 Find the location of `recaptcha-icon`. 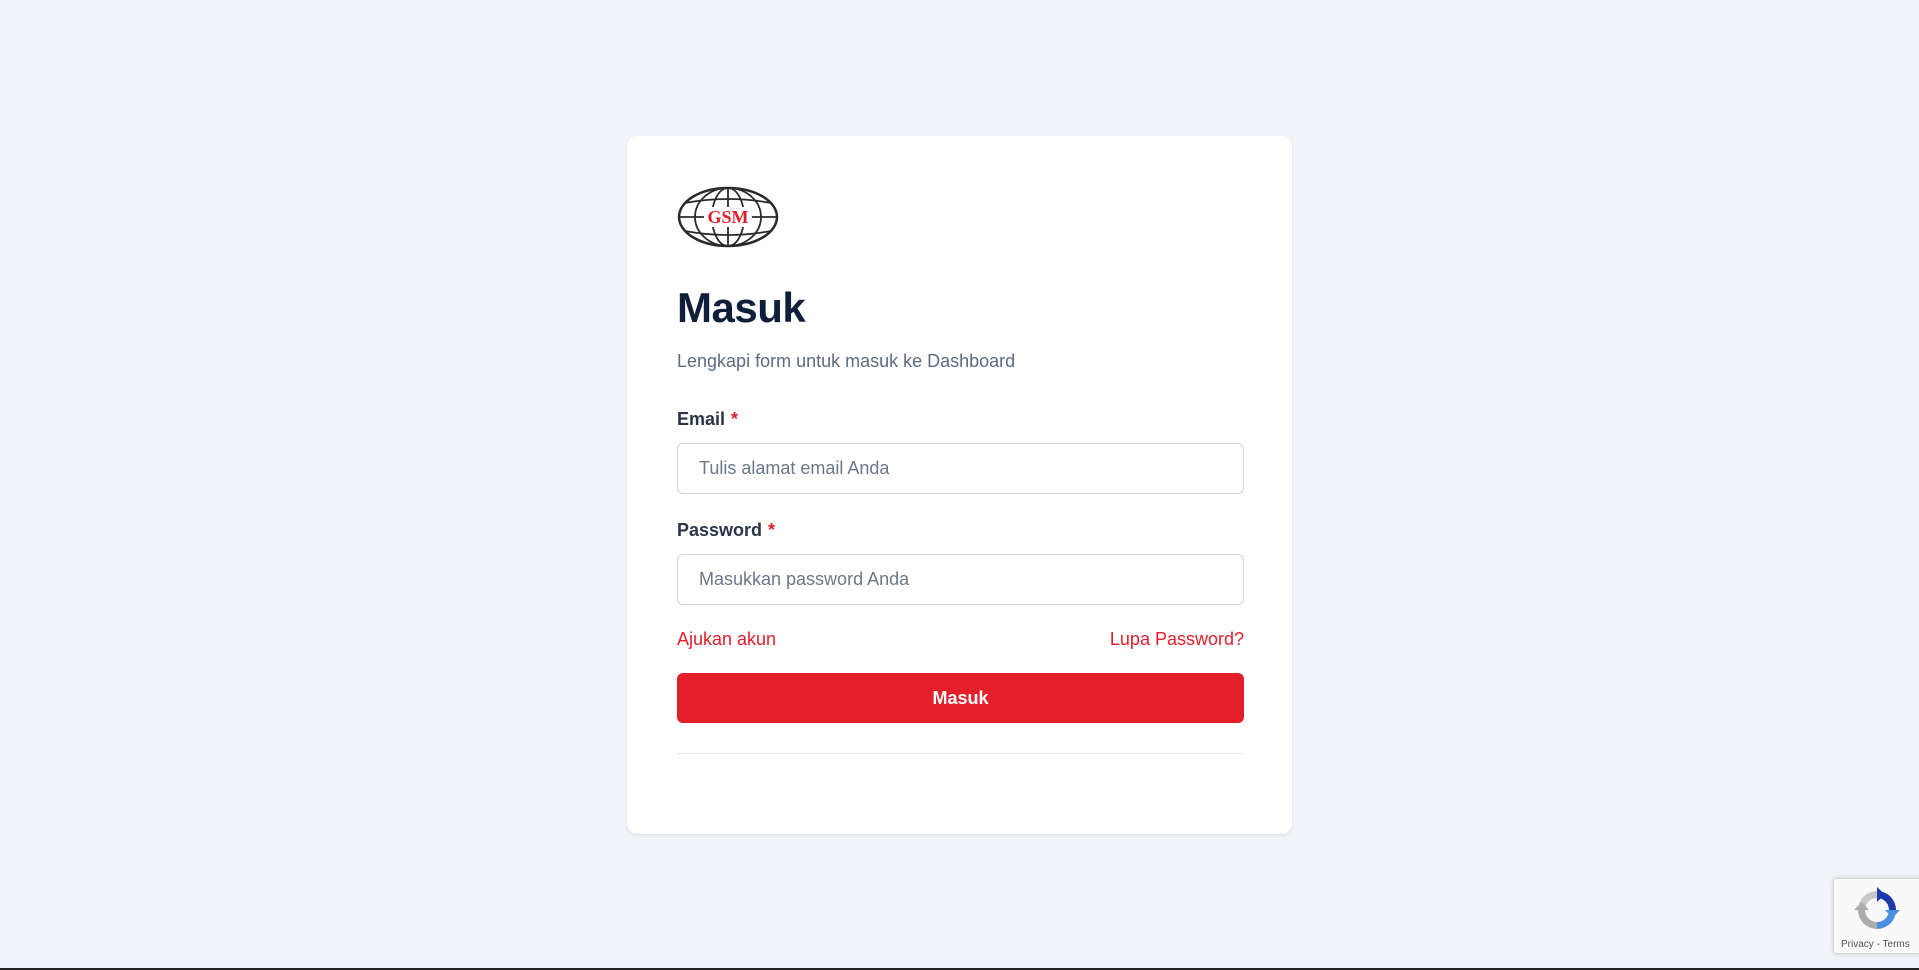

recaptcha-icon is located at coordinates (1877, 908).